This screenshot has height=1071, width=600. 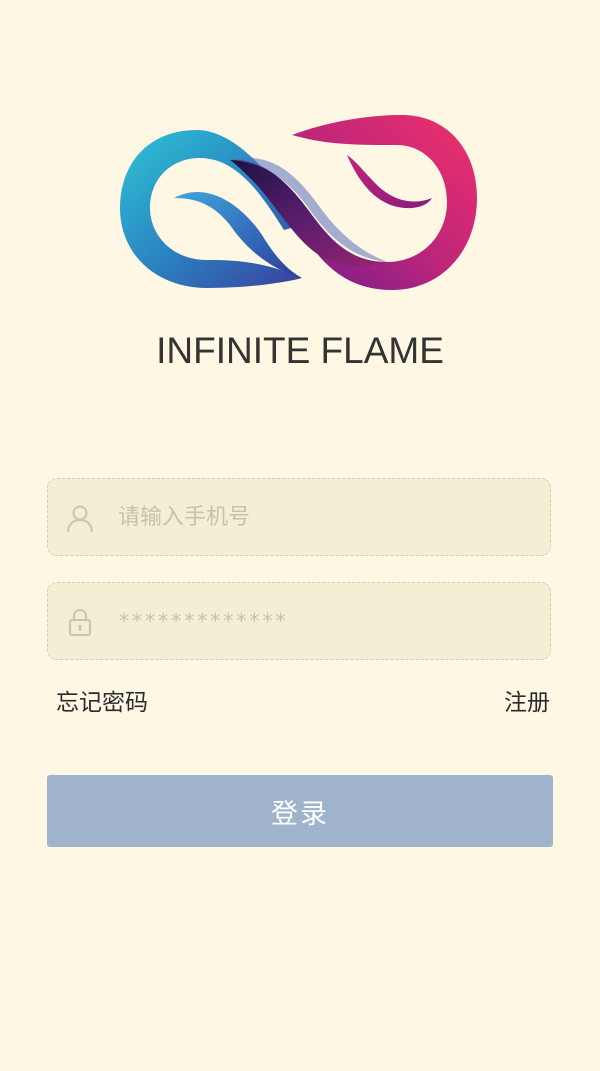 I want to click on lock-icon, so click(x=80, y=622).